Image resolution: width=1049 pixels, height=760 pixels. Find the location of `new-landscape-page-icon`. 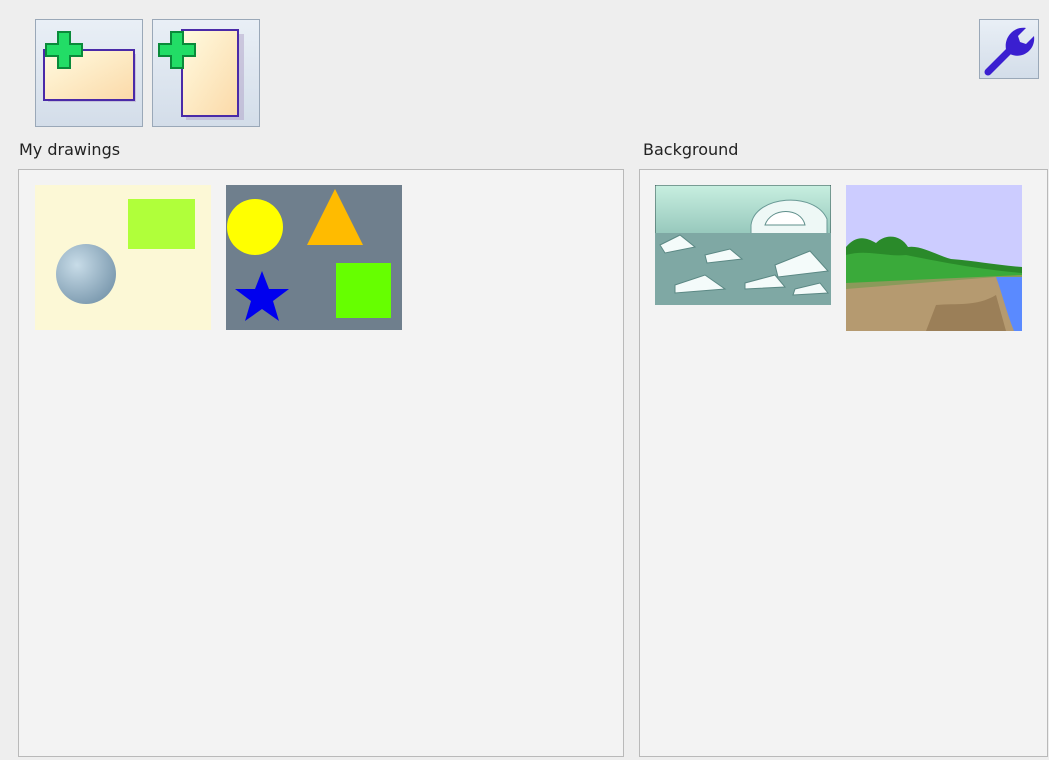

new-landscape-page-icon is located at coordinates (89, 66).